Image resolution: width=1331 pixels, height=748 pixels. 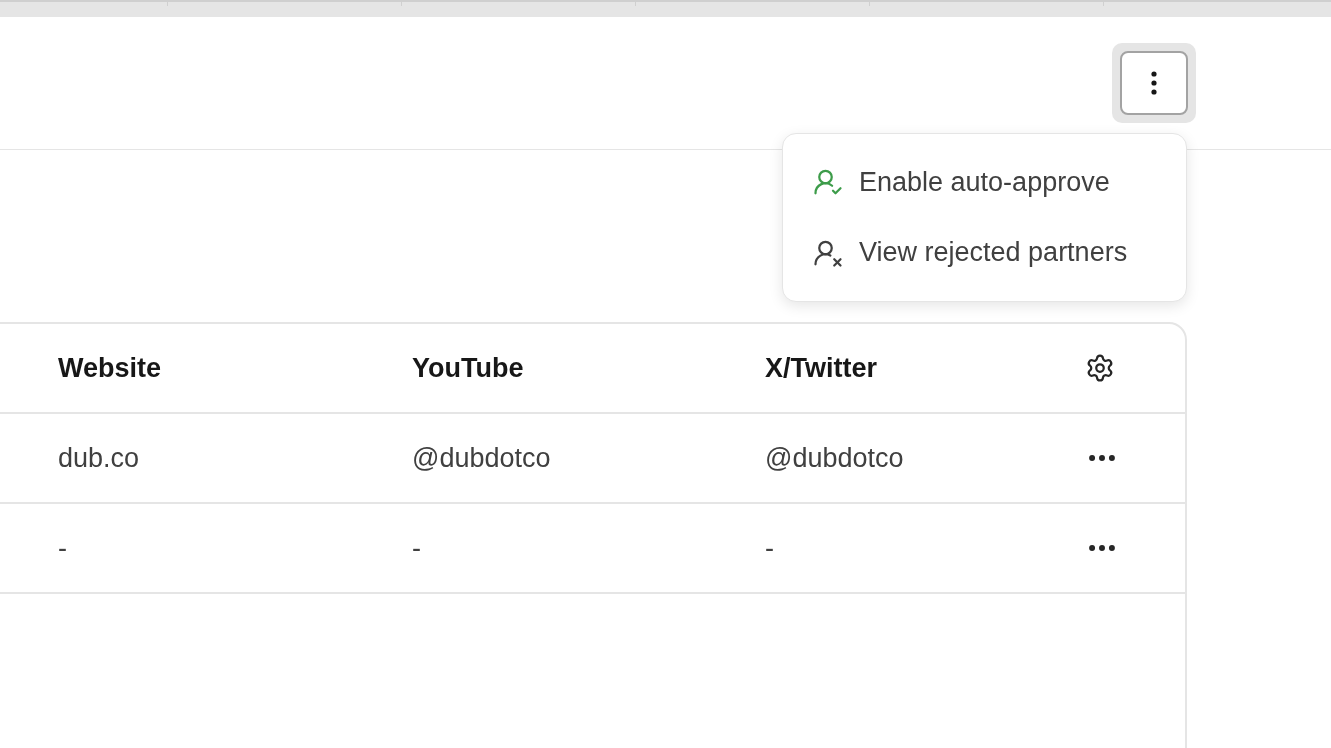 What do you see at coordinates (468, 368) in the screenshot?
I see `column-header: YouTube` at bounding box center [468, 368].